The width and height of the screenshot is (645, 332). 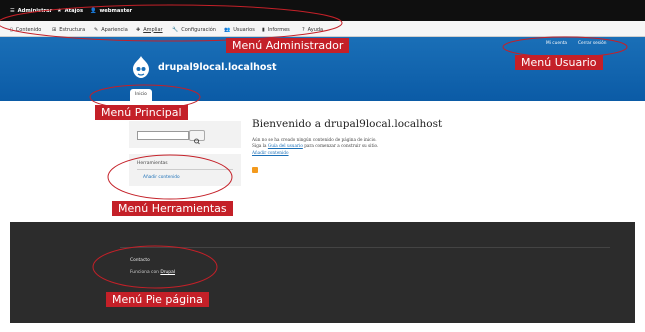 What do you see at coordinates (116, 10) in the screenshot?
I see `user-label: webmaster` at bounding box center [116, 10].